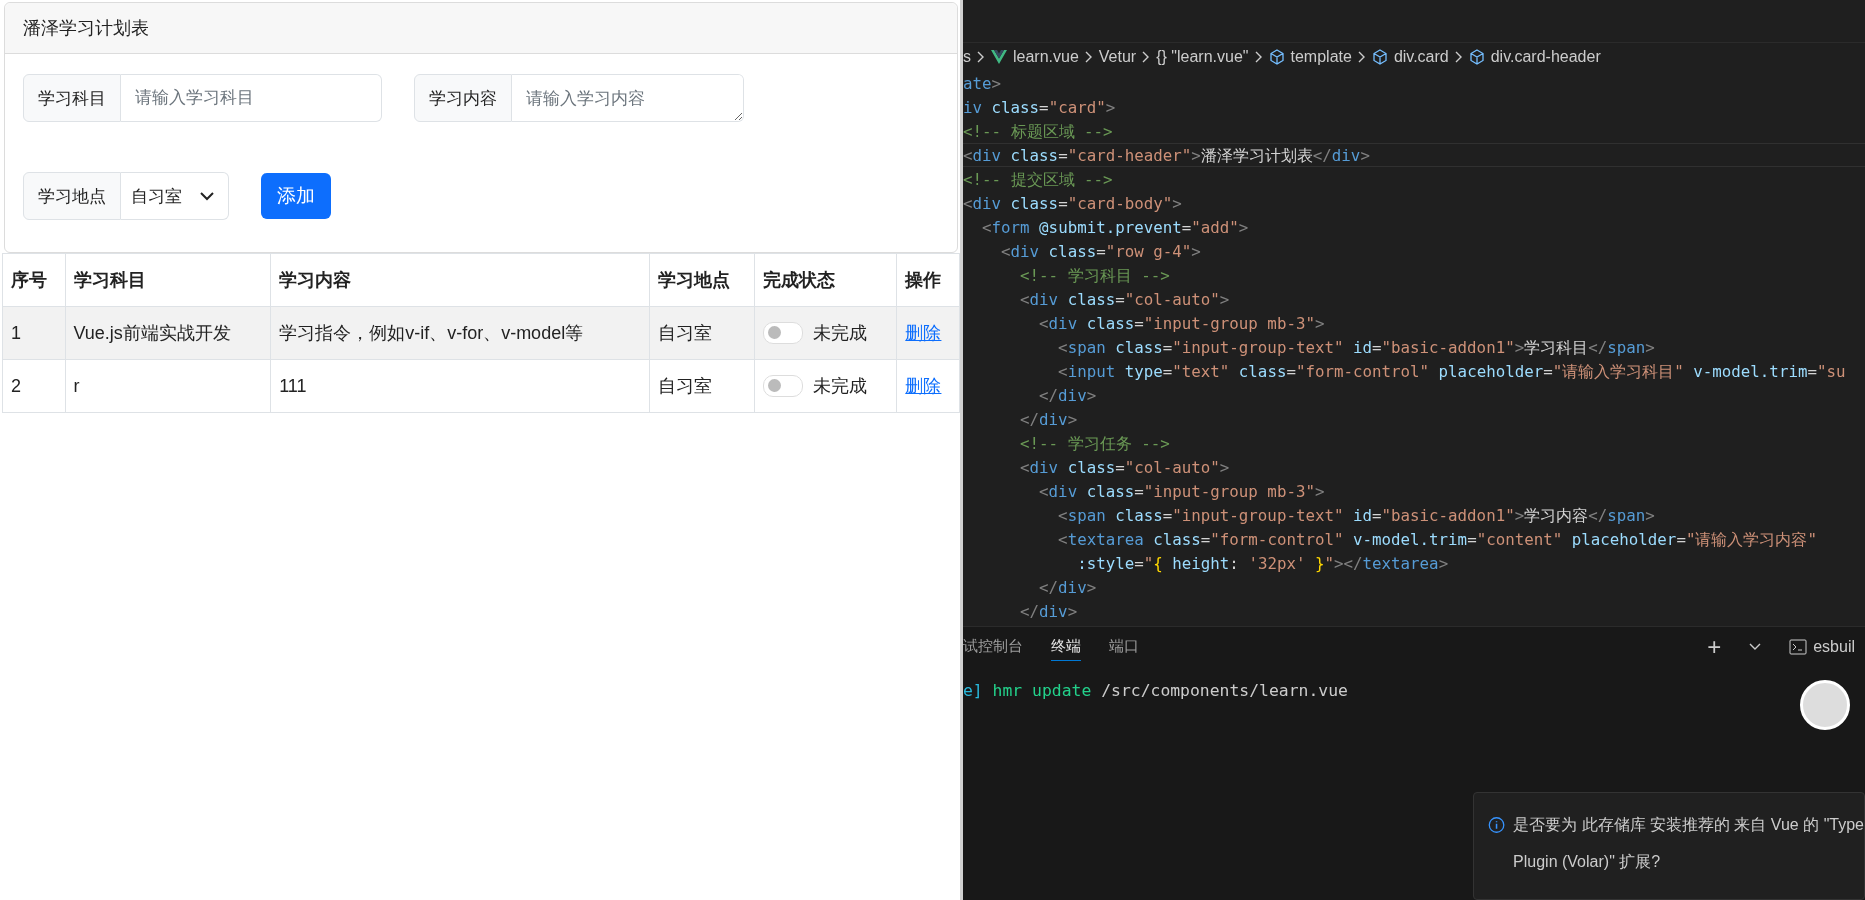 This screenshot has width=1865, height=900. I want to click on vue-logo-icon, so click(999, 57).